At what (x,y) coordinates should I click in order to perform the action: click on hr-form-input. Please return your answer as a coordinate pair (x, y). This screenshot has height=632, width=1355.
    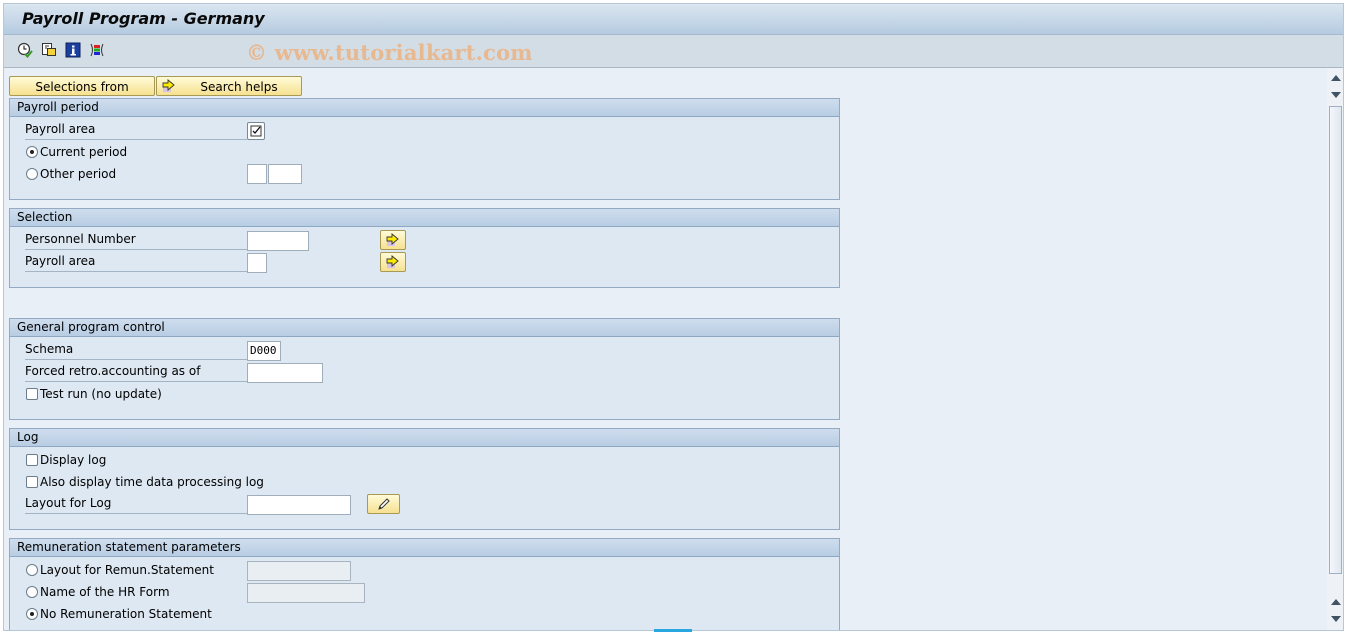
    Looking at the image, I should click on (306, 593).